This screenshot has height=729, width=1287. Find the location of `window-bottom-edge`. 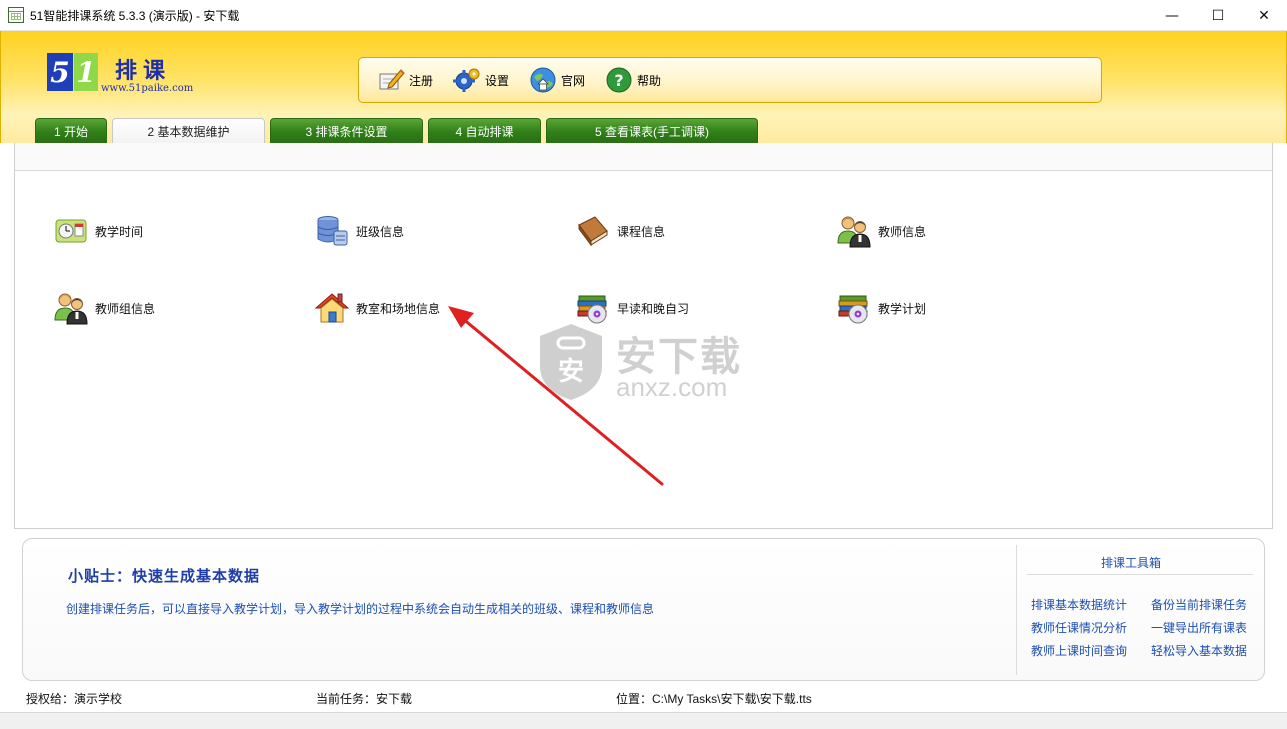

window-bottom-edge is located at coordinates (643, 720).